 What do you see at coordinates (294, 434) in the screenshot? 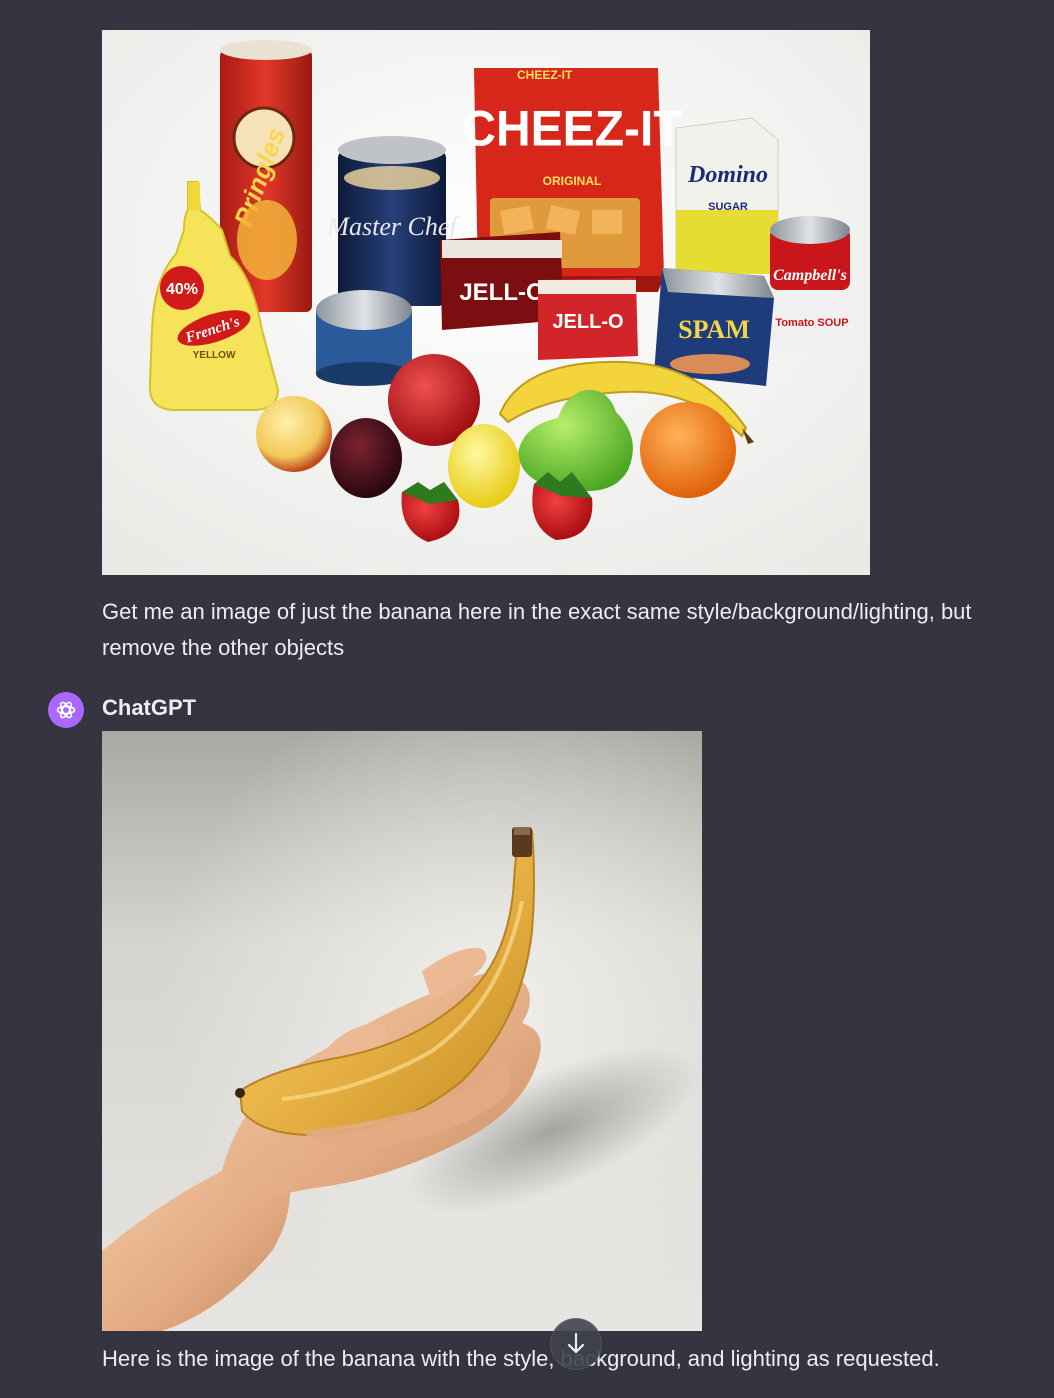
I see `peach` at bounding box center [294, 434].